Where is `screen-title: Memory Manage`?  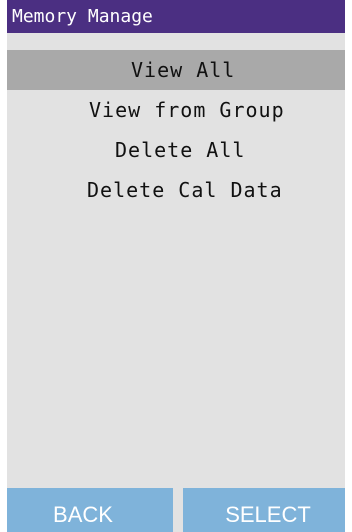 screen-title: Memory Manage is located at coordinates (176, 16).